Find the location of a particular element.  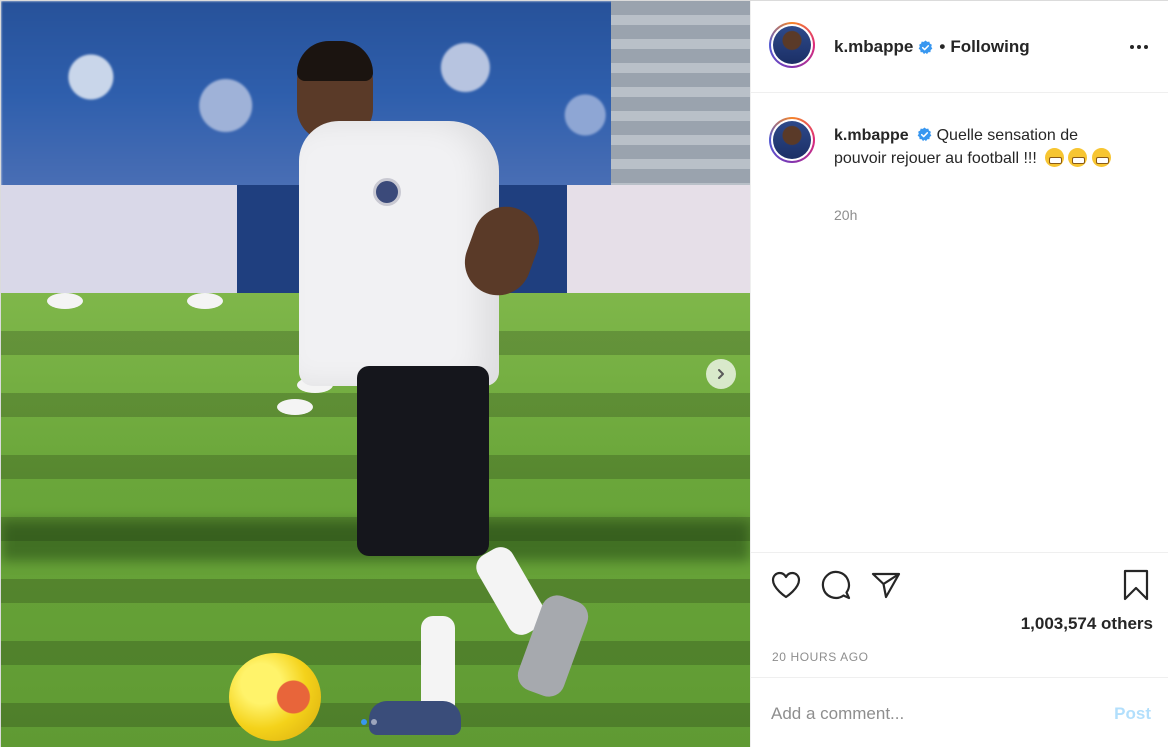

following-button: Following is located at coordinates (989, 47).